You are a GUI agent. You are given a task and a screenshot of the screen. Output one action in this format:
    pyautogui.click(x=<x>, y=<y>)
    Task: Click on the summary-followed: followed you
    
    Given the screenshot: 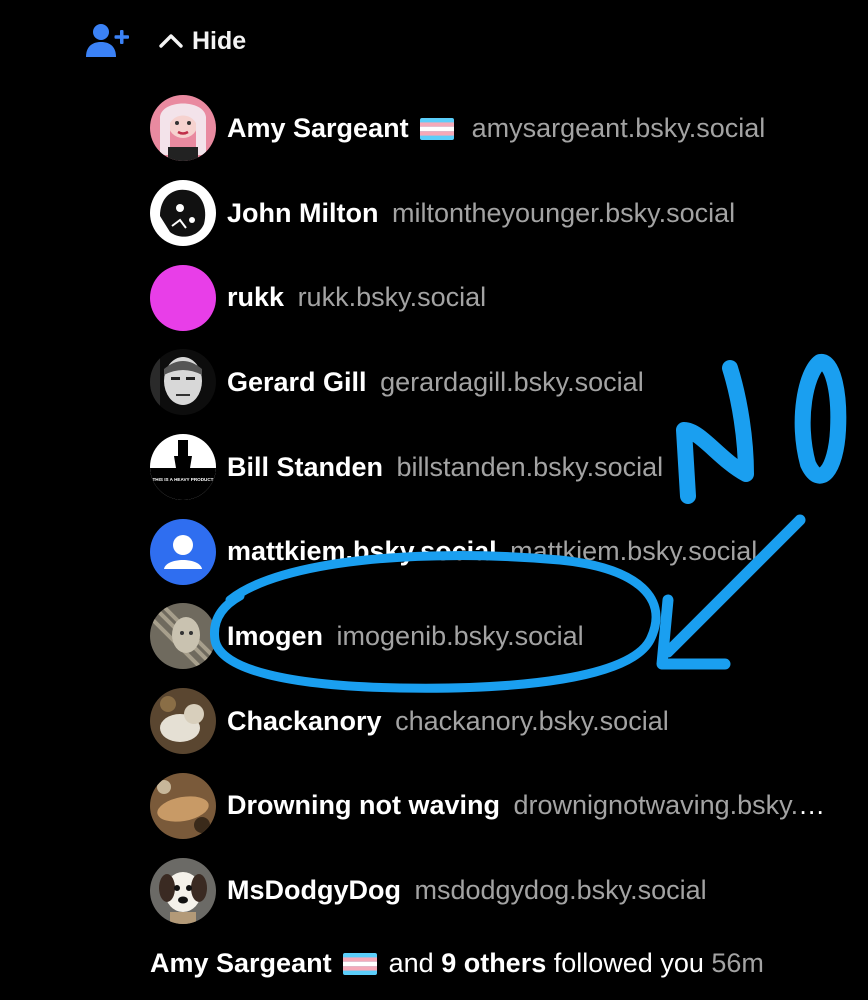 What is the action you would take?
    pyautogui.click(x=628, y=963)
    